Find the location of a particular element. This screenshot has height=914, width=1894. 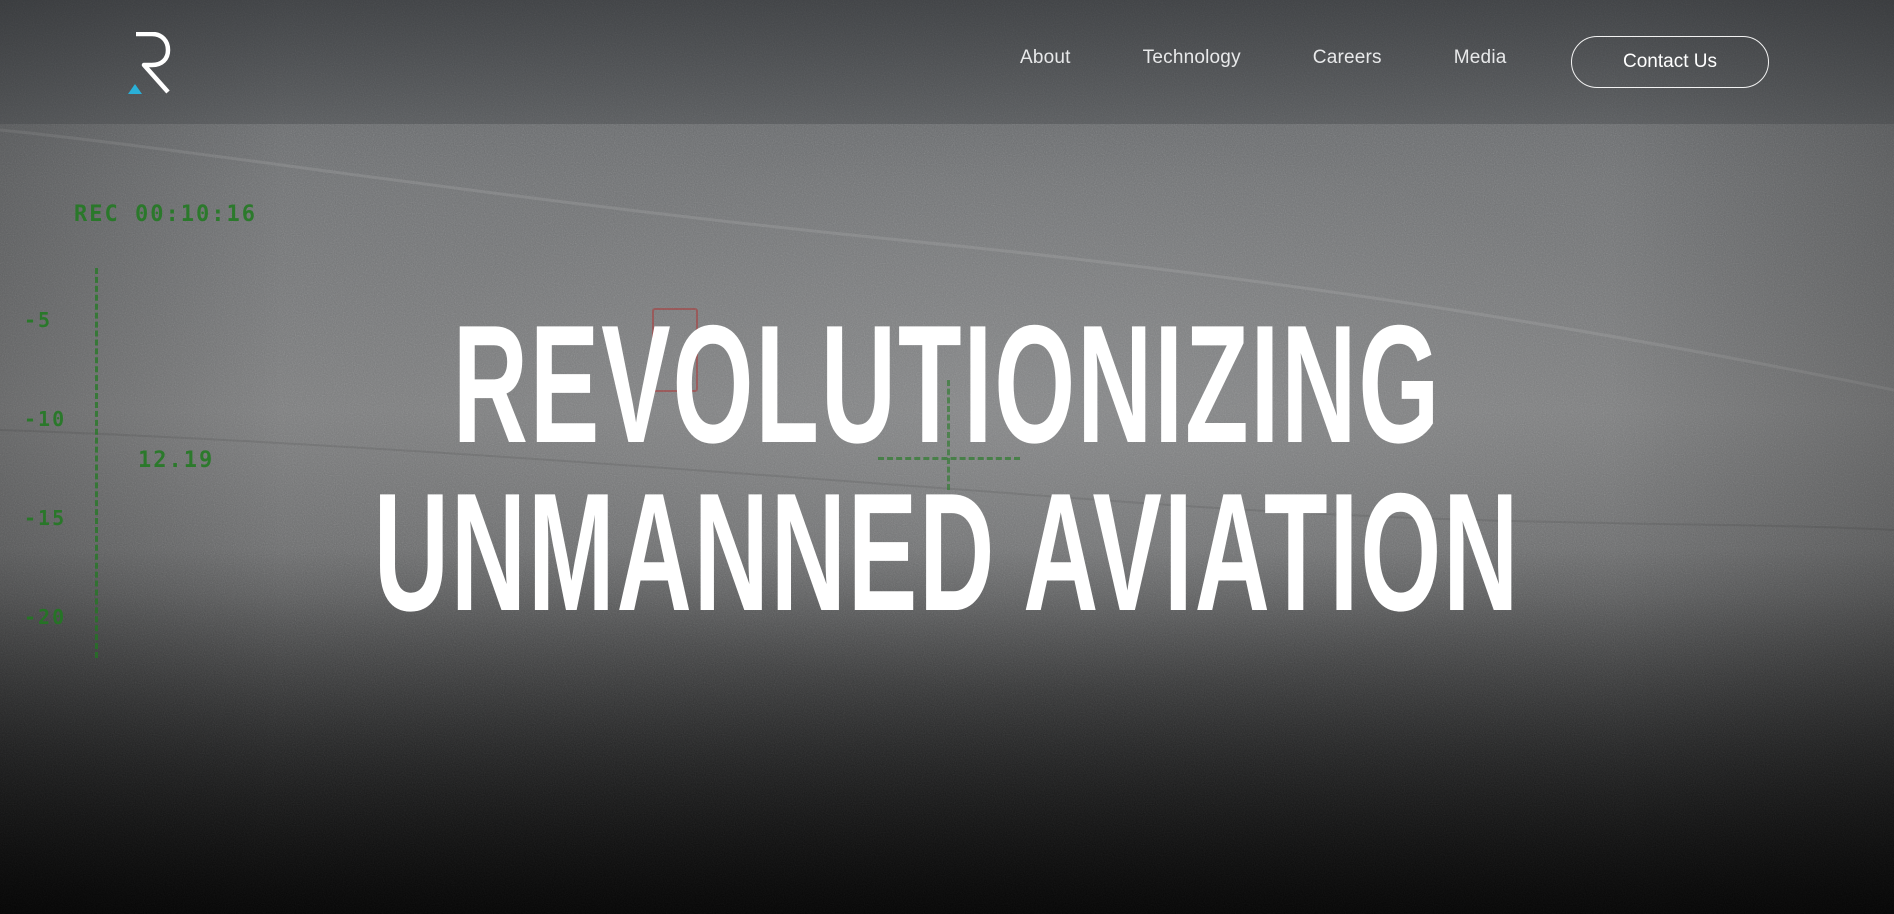

nav-careers: Careers is located at coordinates (1347, 58).